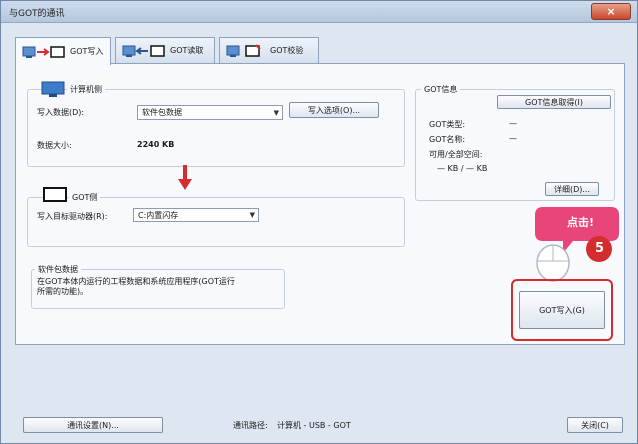 The width and height of the screenshot is (638, 444). Describe the element at coordinates (554, 102) in the screenshot. I see `got-info-get-button: GOT信息取得(I)` at that location.